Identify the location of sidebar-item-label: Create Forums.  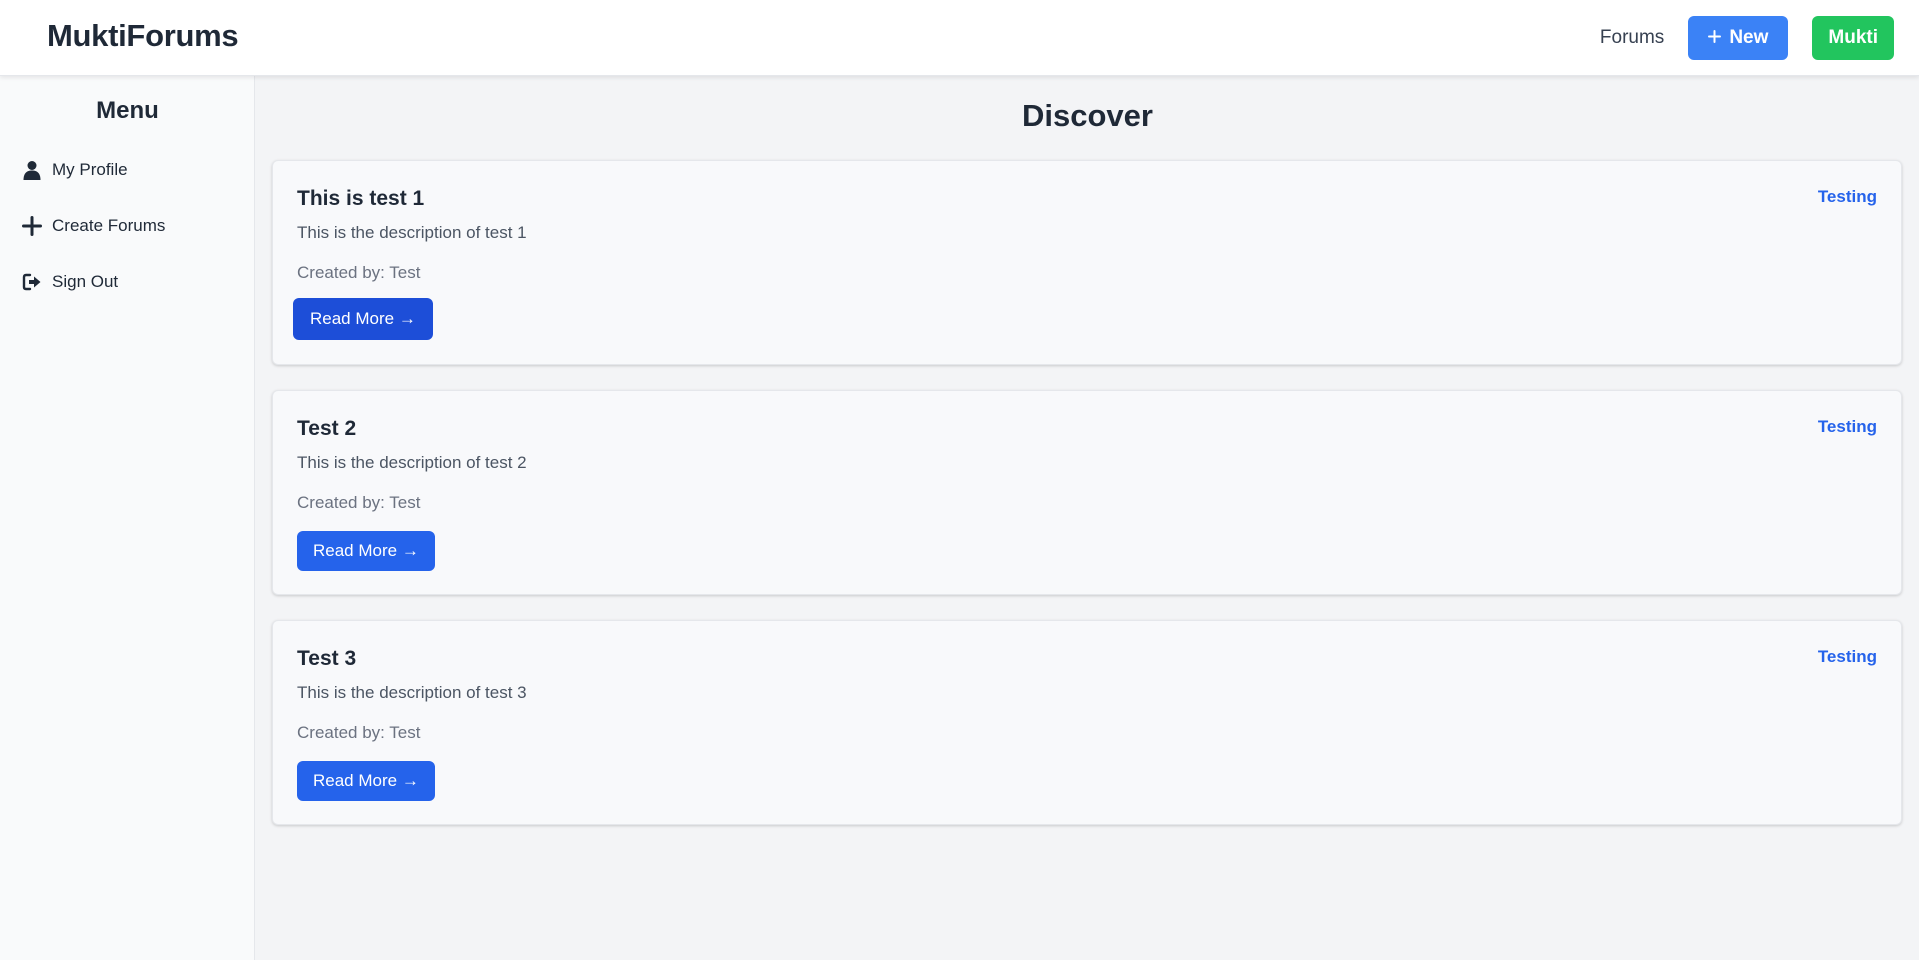
(109, 225).